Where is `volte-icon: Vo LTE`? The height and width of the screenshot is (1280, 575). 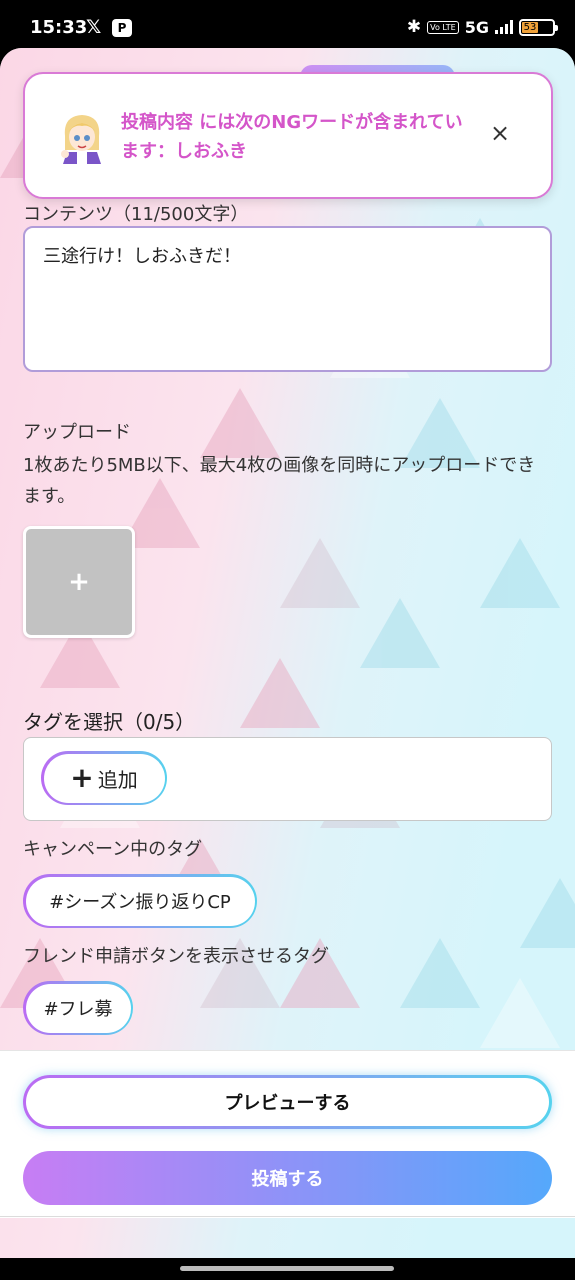 volte-icon: Vo LTE is located at coordinates (443, 27).